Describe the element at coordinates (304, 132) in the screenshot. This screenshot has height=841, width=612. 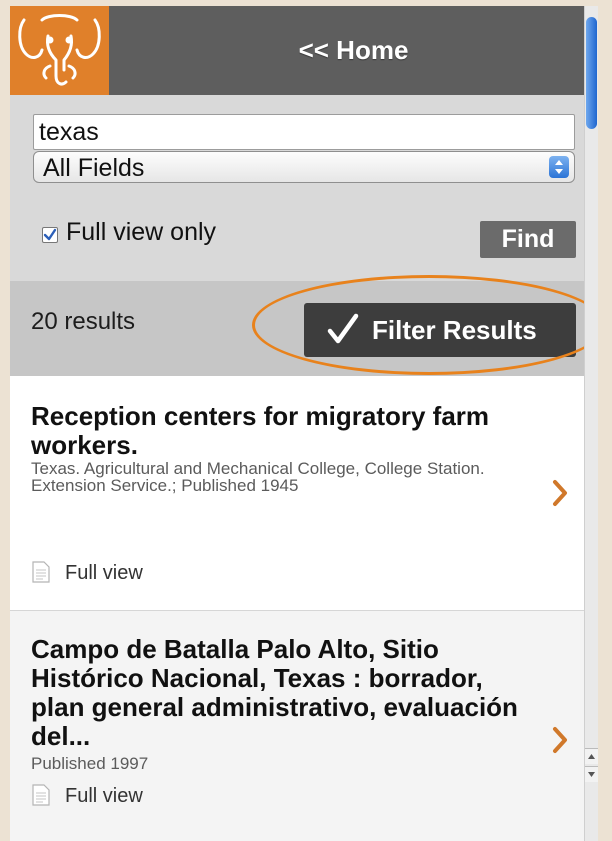
I see `search-input` at that location.